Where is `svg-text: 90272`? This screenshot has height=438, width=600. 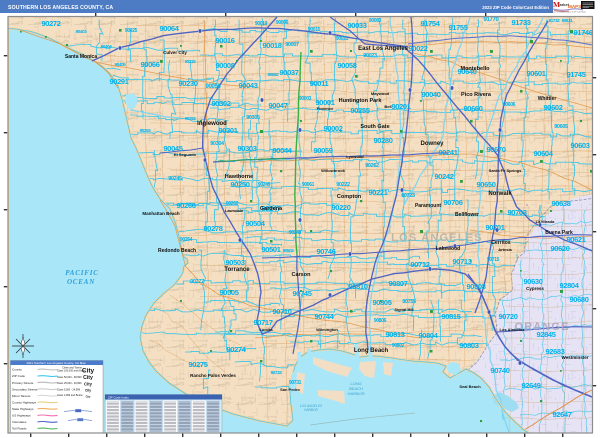 svg-text: 90272 is located at coordinates (50, 23).